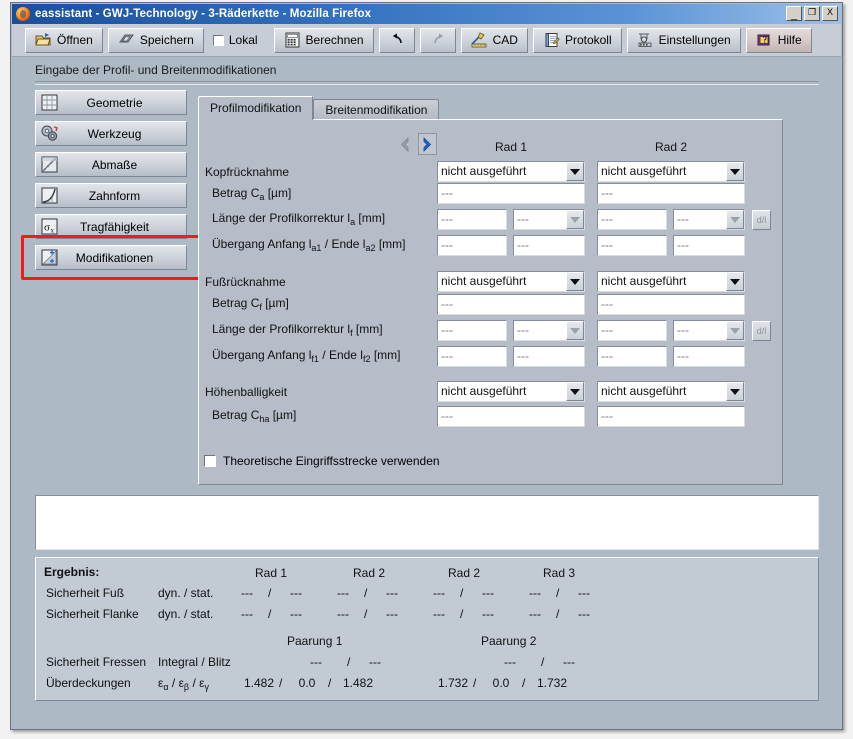 Image resolution: width=853 pixels, height=739 pixels. I want to click on label-betrag-cf: Betrag Cf [µm], so click(250, 304).